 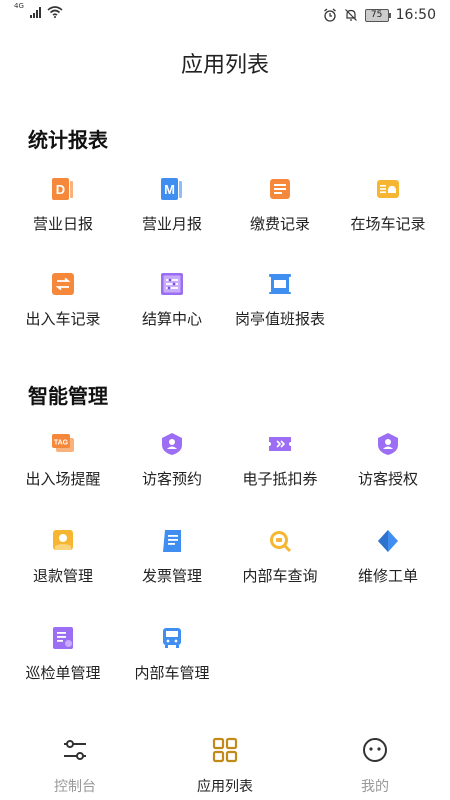 I want to click on app-item-settlement: 结算中心, so click(x=172, y=312).